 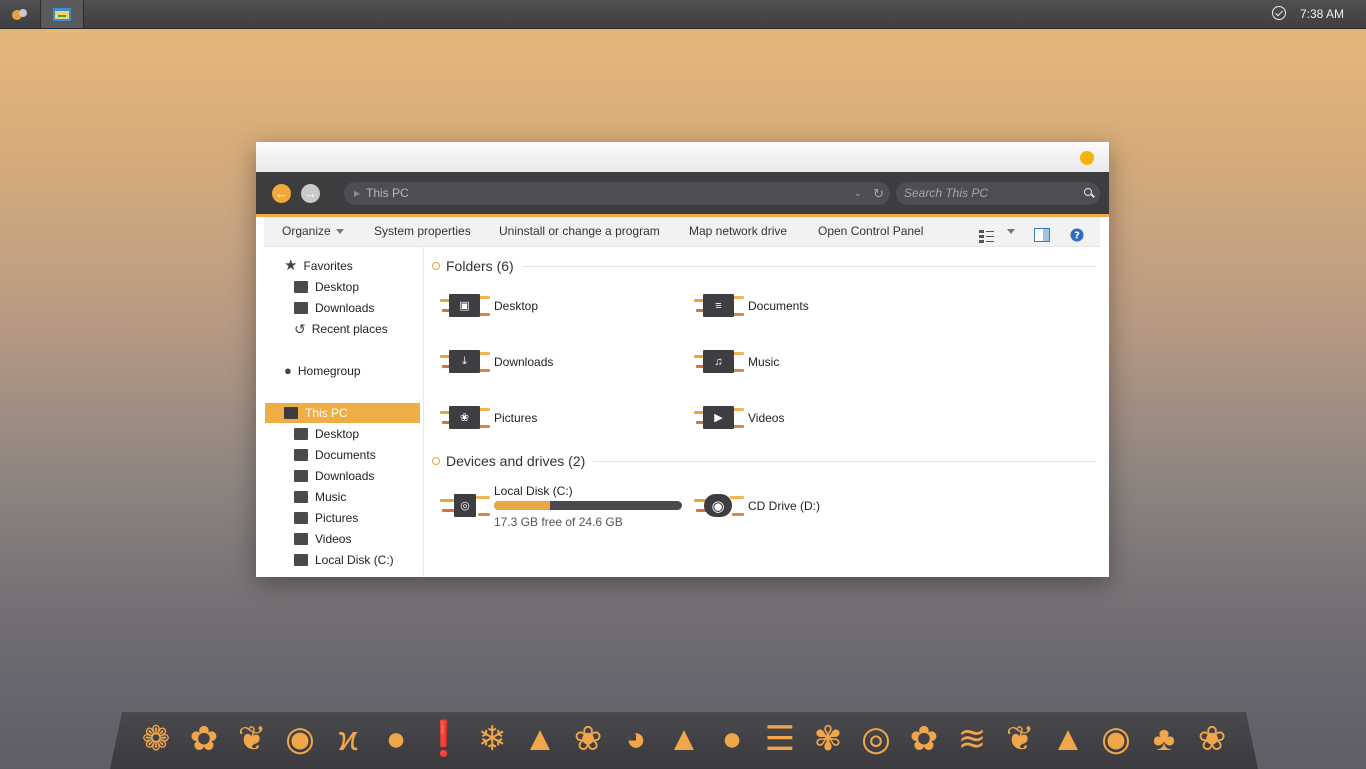 I want to click on sidebar-item-pc-downloads: Downloads, so click(x=334, y=476).